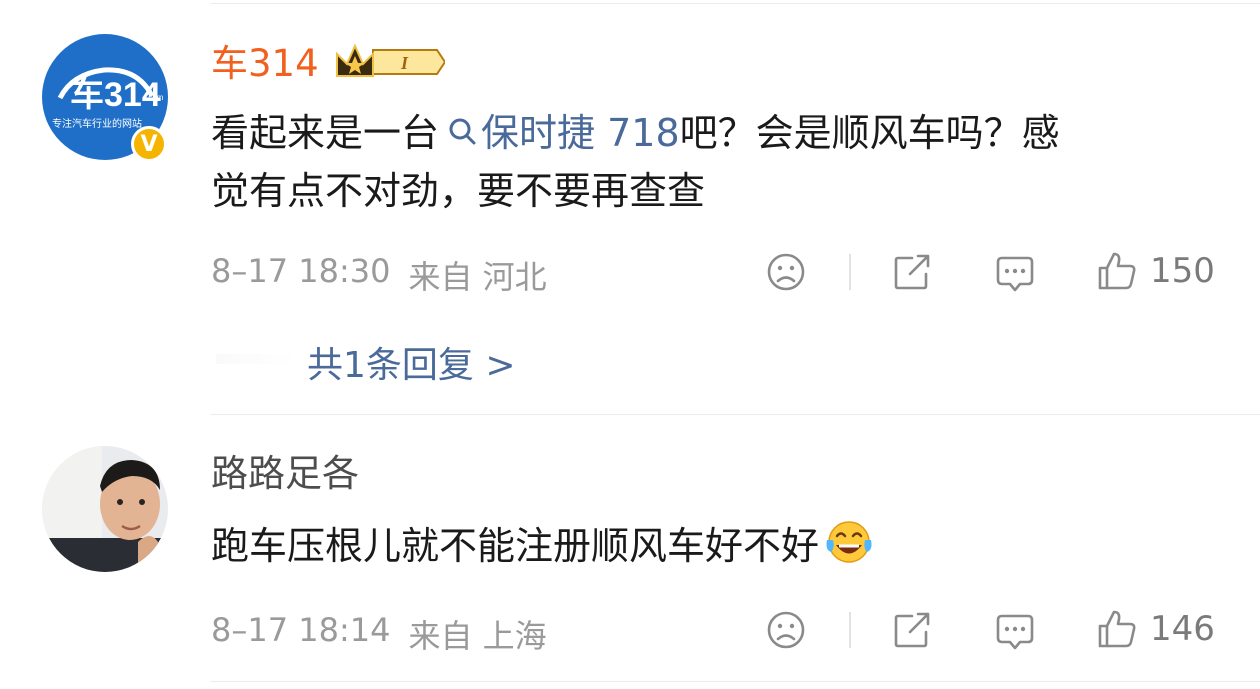  I want to click on view-replies-link: 共1条回复 >, so click(411, 362).